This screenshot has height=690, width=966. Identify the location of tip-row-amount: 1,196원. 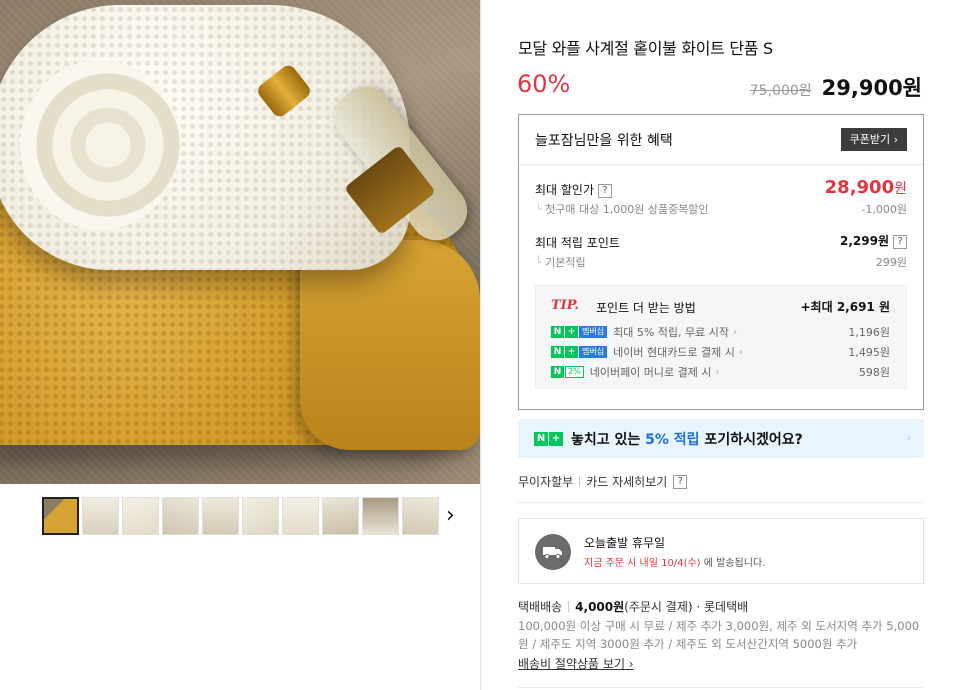
(869, 332).